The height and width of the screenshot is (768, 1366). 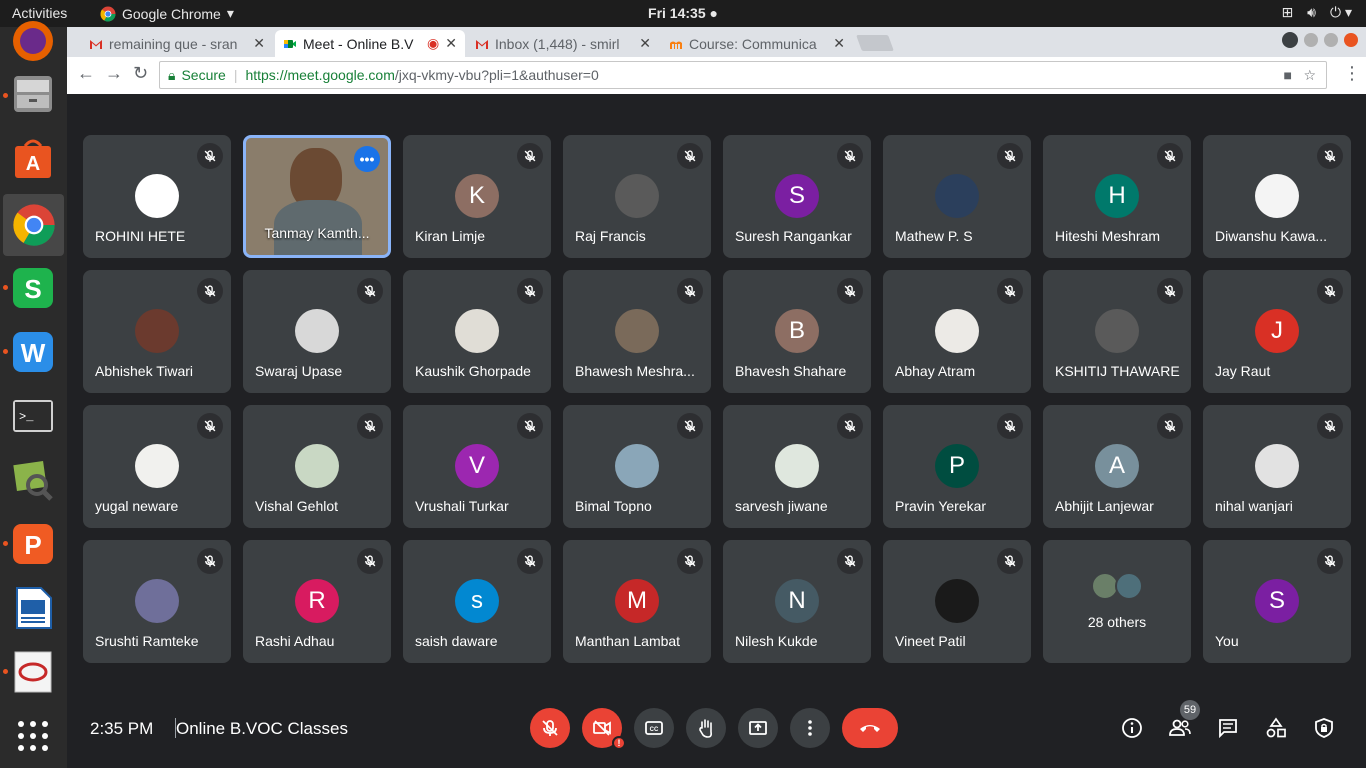 What do you see at coordinates (1117, 196) in the screenshot?
I see `participant-tile: H Hiteshi Meshram` at bounding box center [1117, 196].